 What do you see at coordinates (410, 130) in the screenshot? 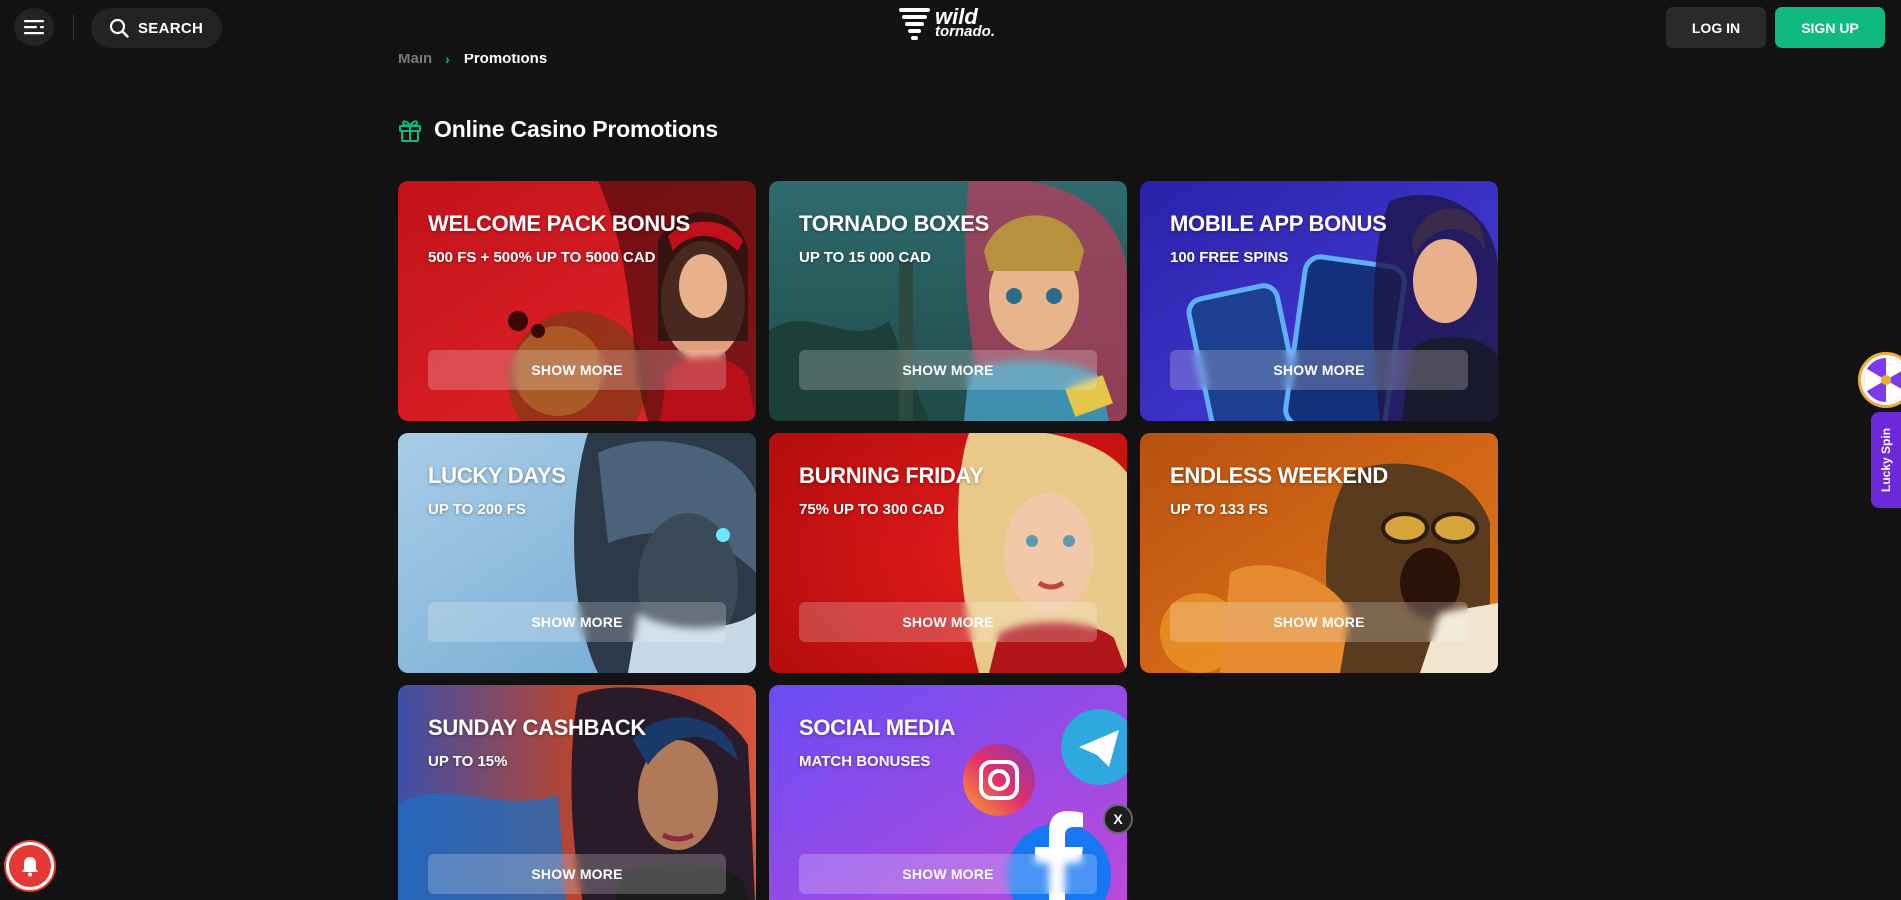
I see `gift-icon` at bounding box center [410, 130].